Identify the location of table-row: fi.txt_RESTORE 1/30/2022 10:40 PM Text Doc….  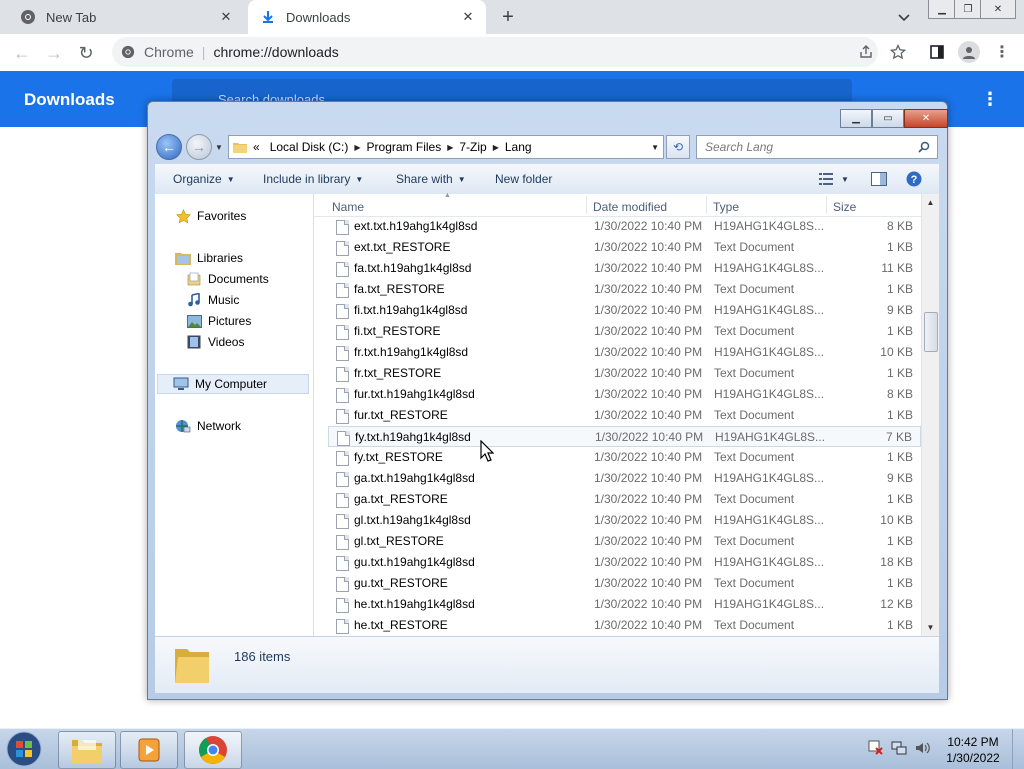
(624, 331).